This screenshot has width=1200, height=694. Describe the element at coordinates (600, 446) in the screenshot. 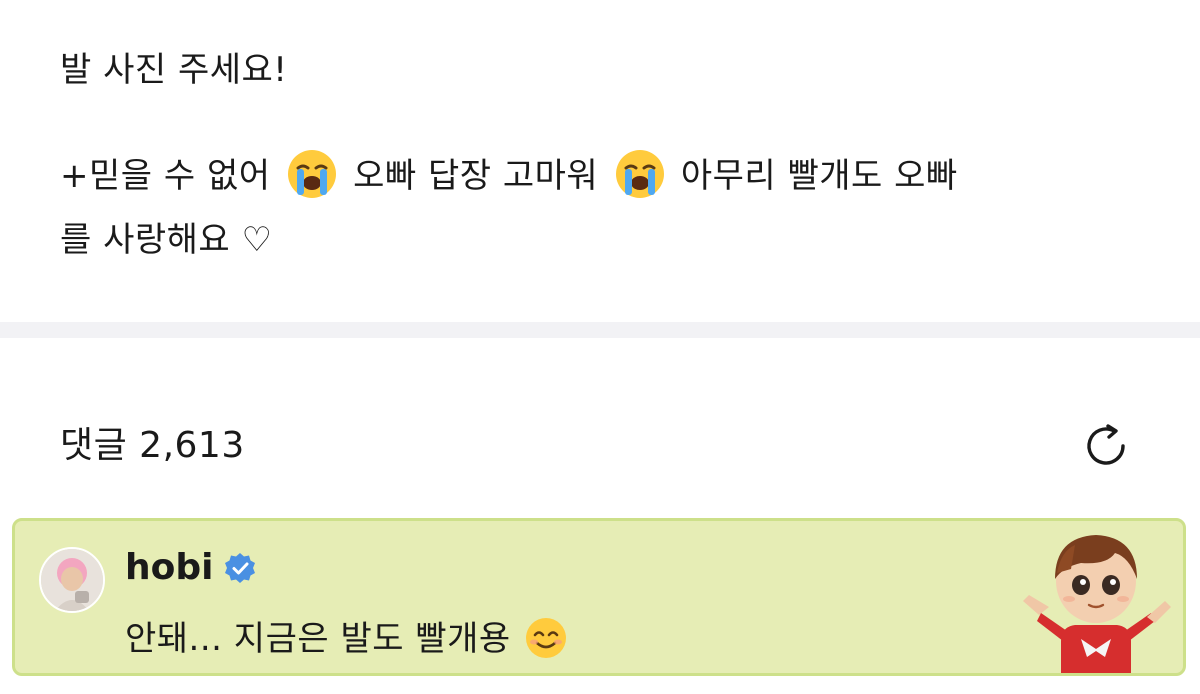

I see `comments-header: 댓글 2,613` at that location.